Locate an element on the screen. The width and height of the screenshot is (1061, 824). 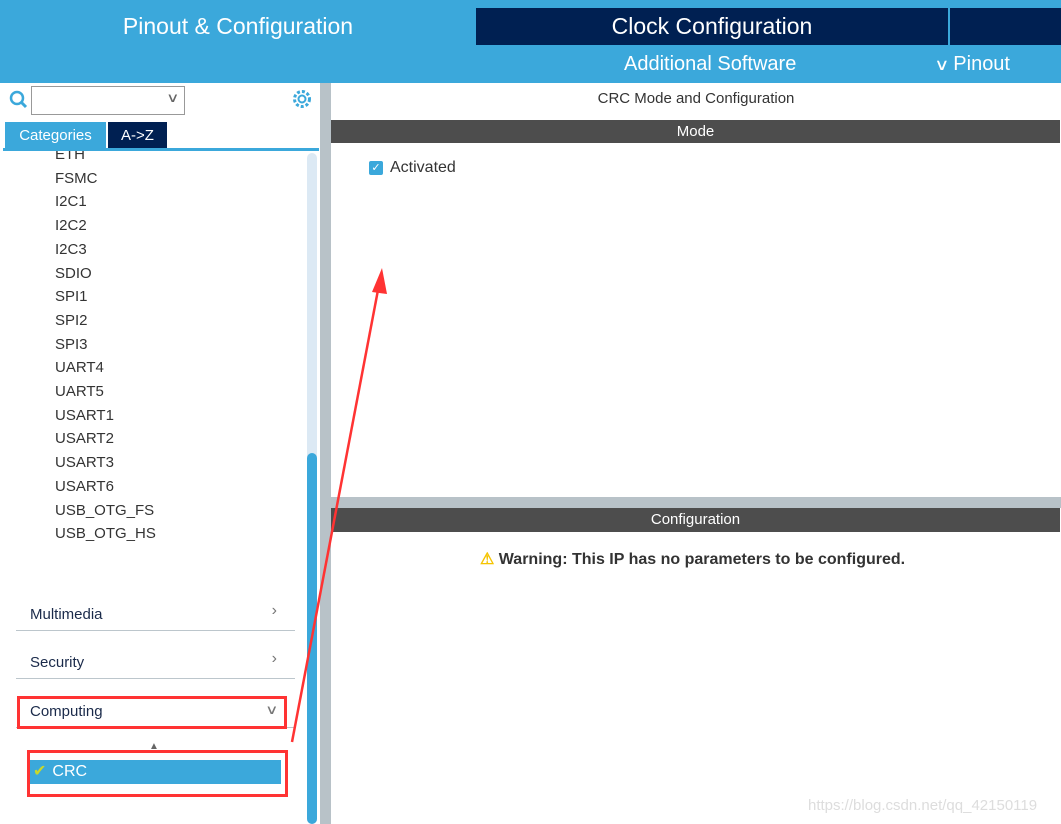
category-label: Security is located at coordinates (57, 662).